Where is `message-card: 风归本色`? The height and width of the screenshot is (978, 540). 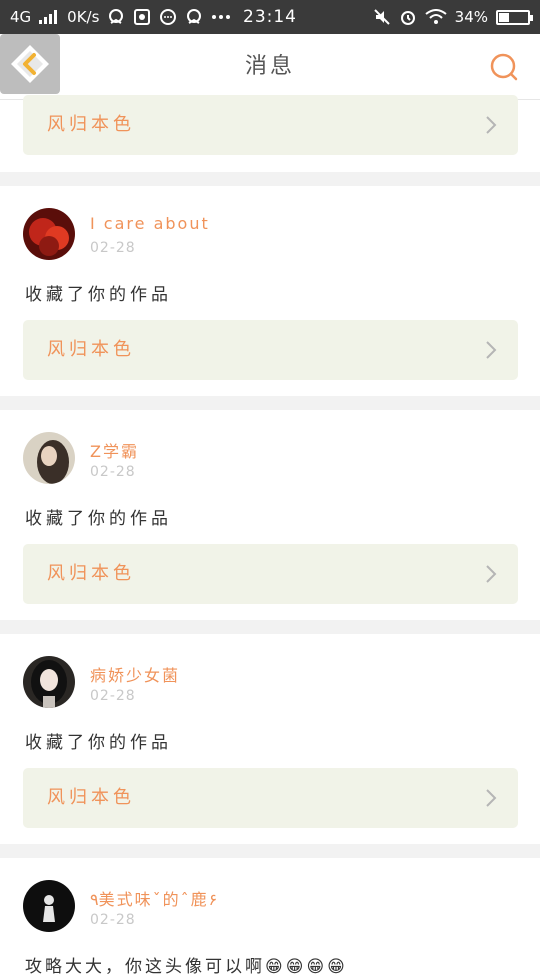
message-card: 风归本色 is located at coordinates (270, 133).